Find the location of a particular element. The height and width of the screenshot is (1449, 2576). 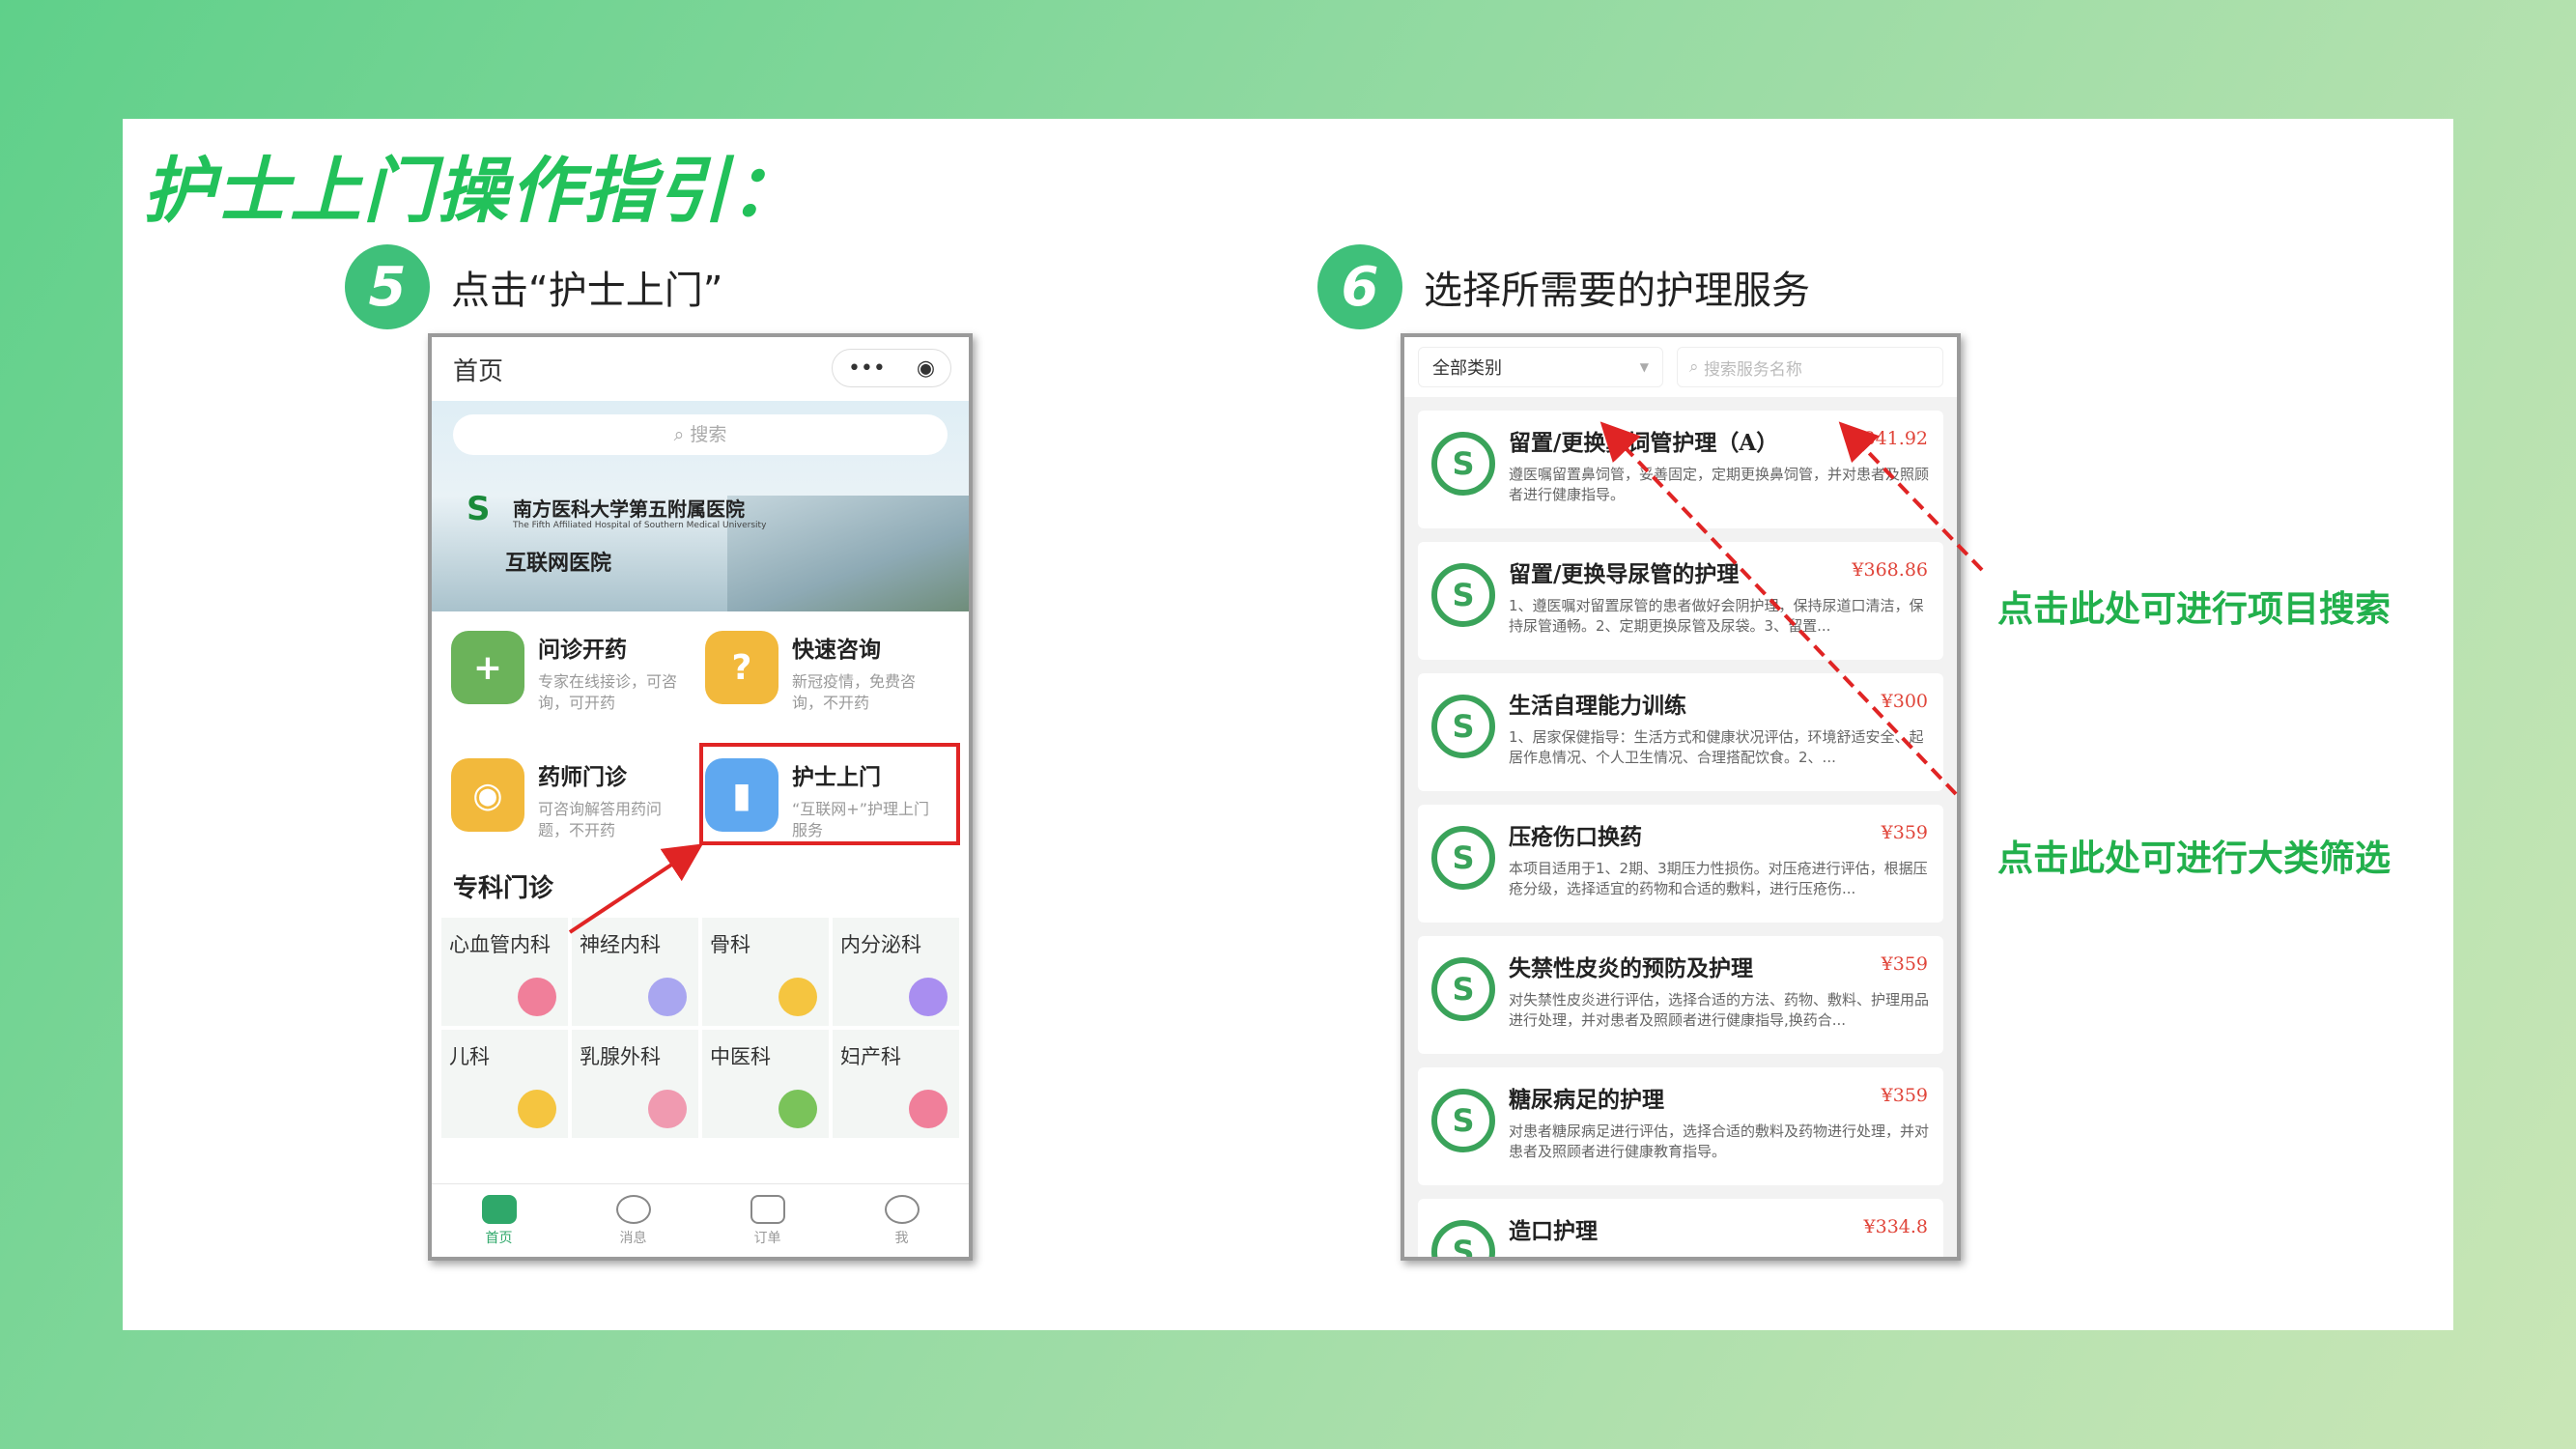

item-price: ¥334.8 is located at coordinates (1895, 1226).